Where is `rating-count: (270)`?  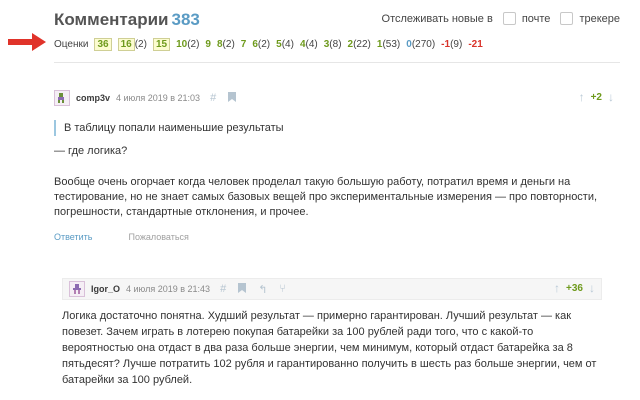
rating-count: (270) is located at coordinates (423, 44).